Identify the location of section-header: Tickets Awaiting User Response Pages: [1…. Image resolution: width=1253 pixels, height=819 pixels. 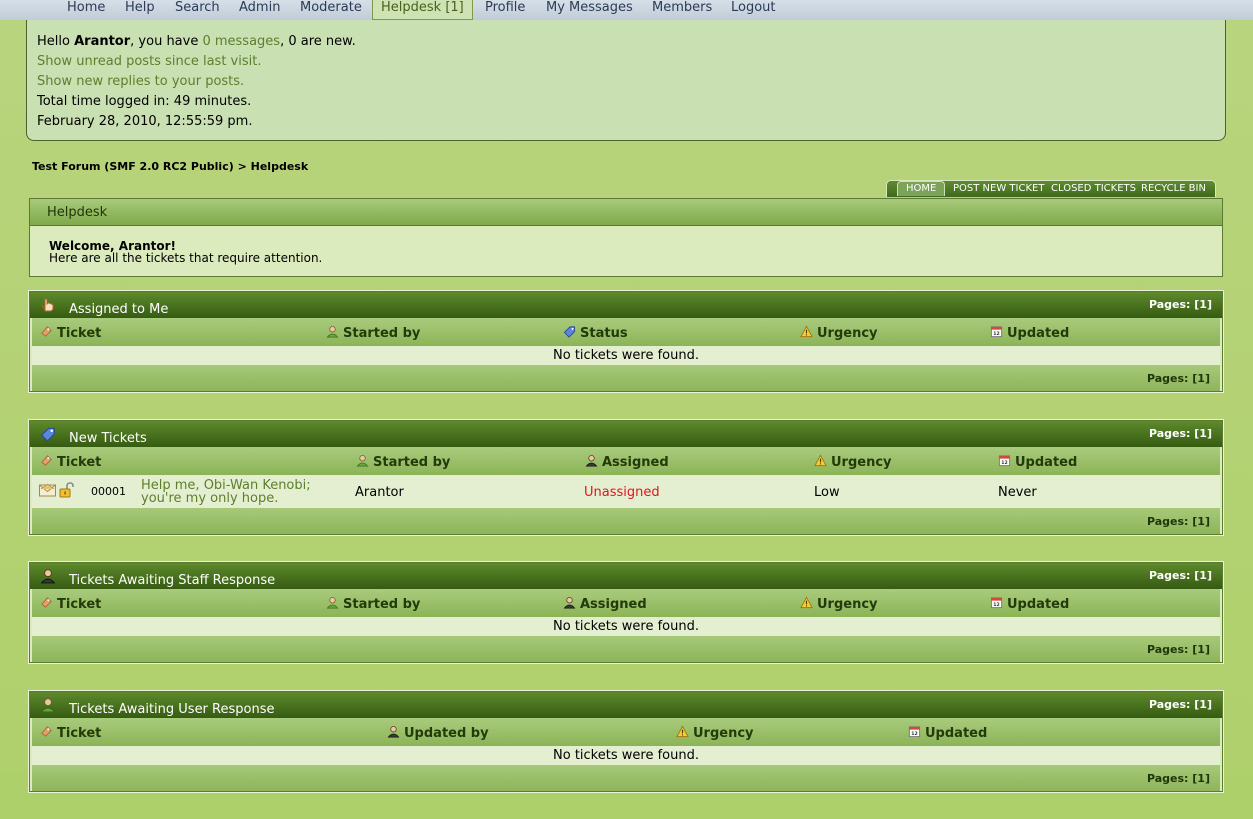
(626, 705).